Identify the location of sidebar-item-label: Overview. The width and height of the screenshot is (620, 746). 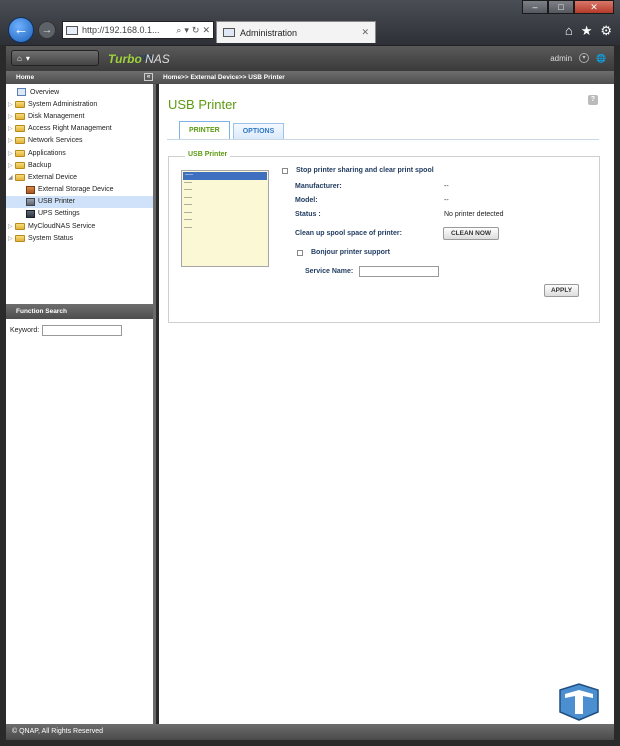
(45, 92).